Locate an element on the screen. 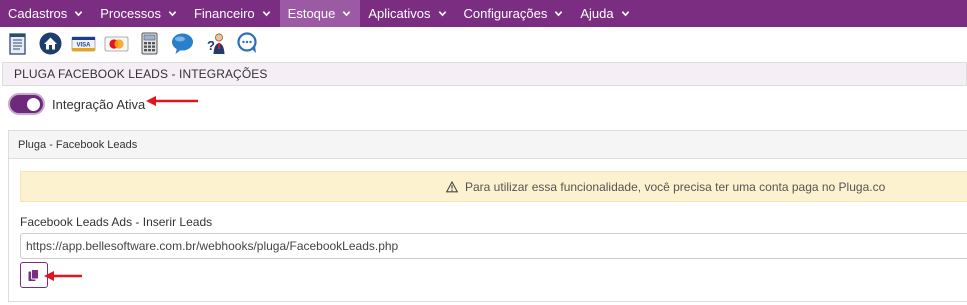 The height and width of the screenshot is (305, 967). menu-configuracoes: Configurações is located at coordinates (514, 13).